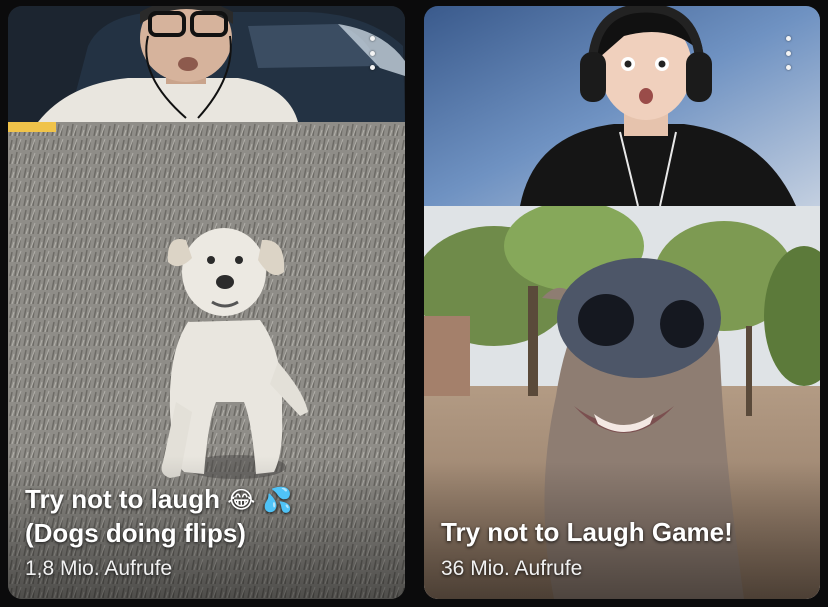 The height and width of the screenshot is (607, 828). I want to click on video-title: Try not to Laugh Game!, so click(620, 532).